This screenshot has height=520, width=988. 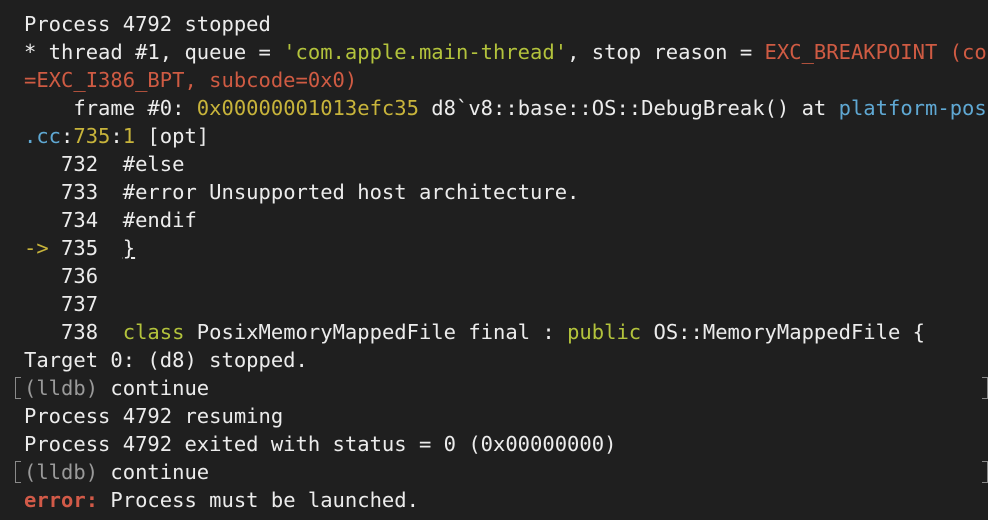 I want to click on frame-file-ext: .cc, so click(x=43, y=136).